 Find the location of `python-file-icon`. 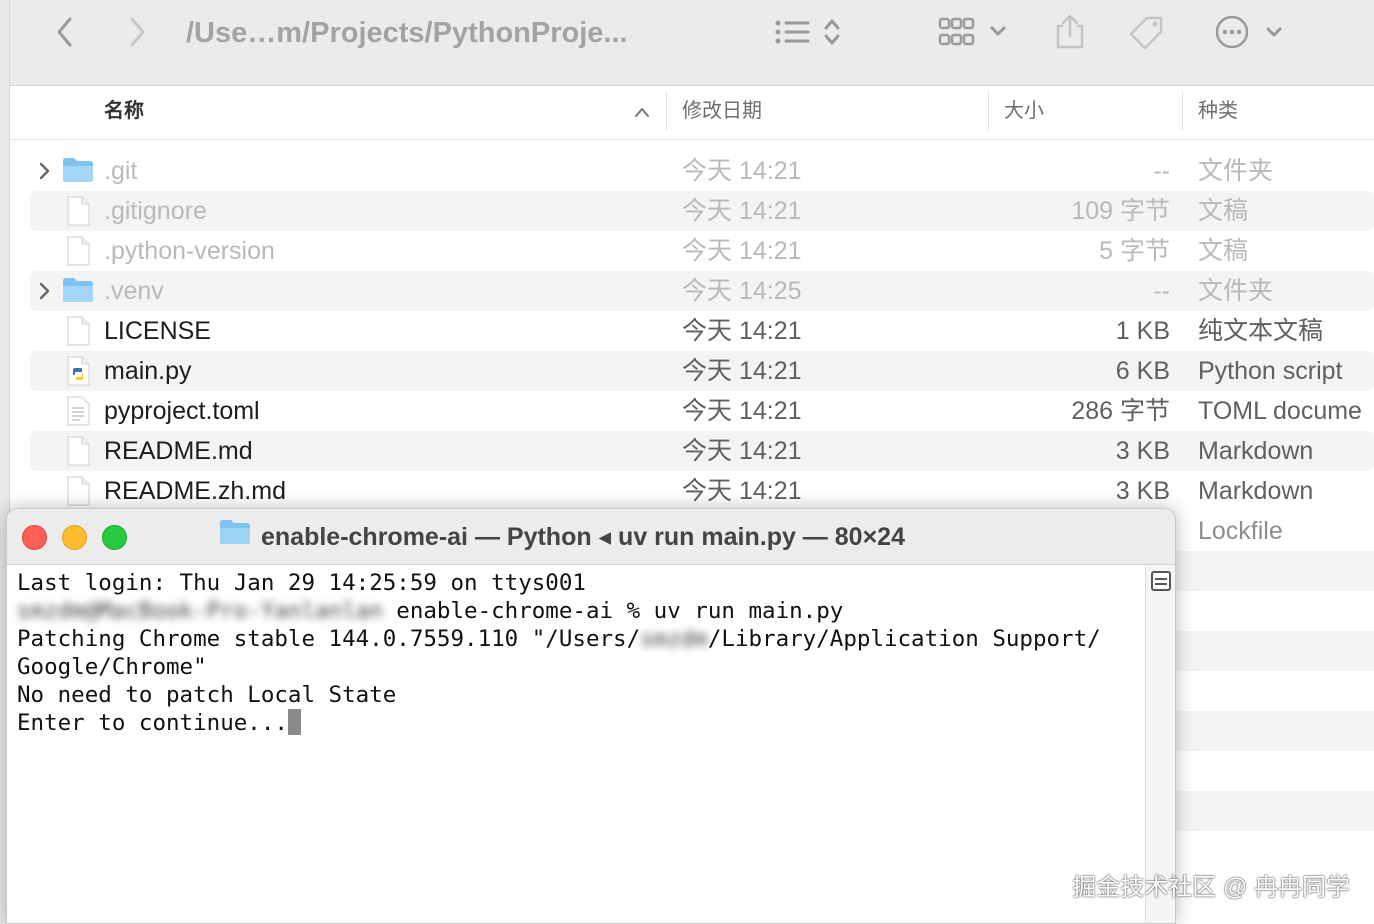

python-file-icon is located at coordinates (78, 371).